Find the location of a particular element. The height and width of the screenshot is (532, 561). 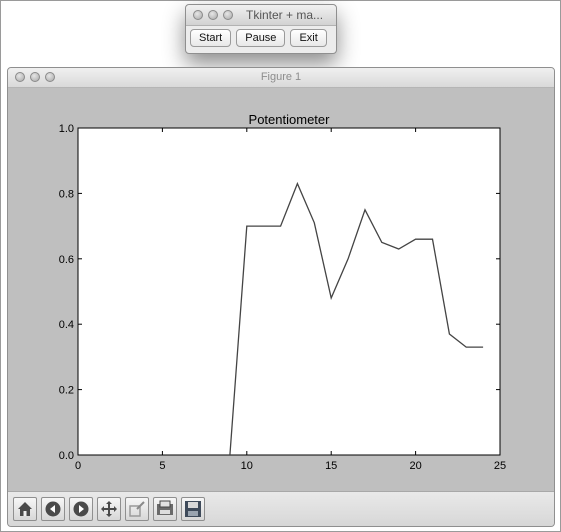

pause-button: Pause is located at coordinates (261, 38).